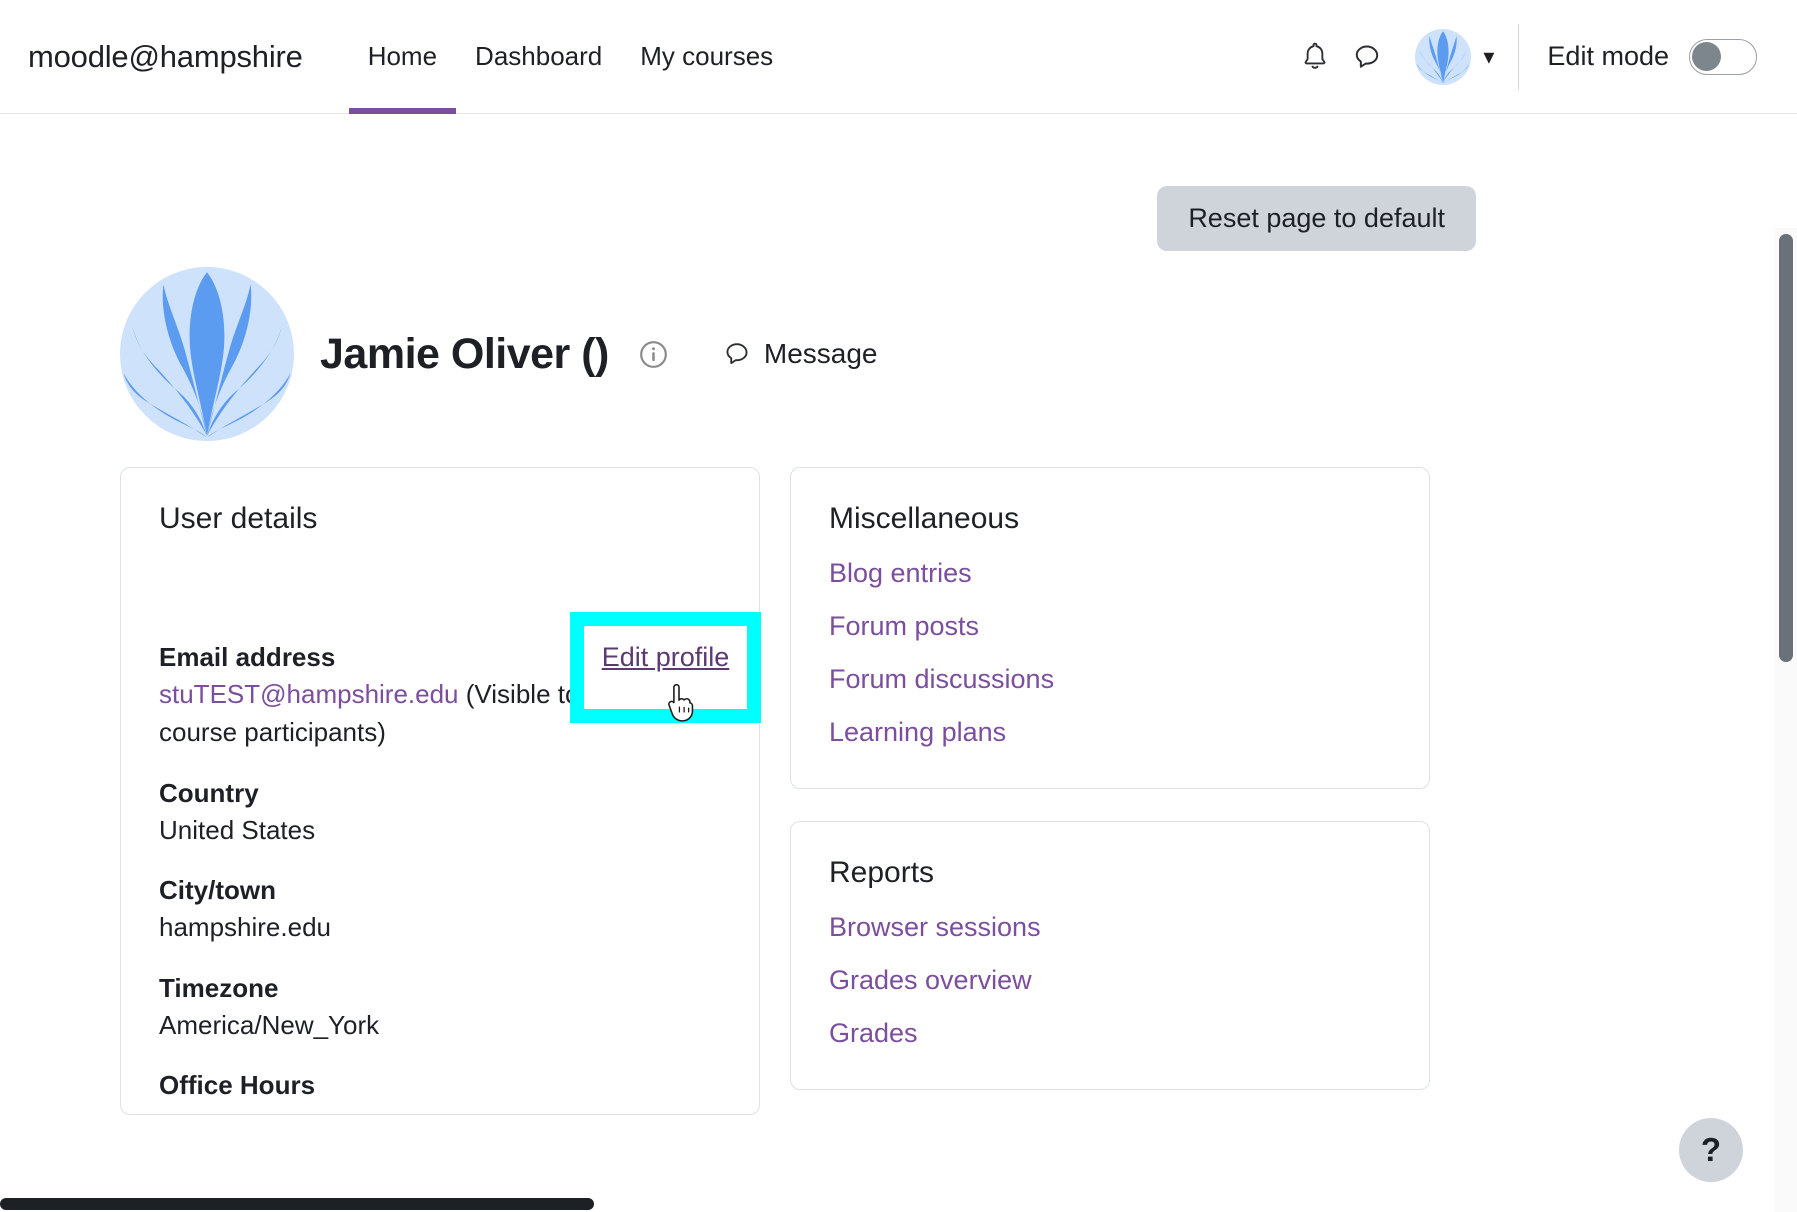  Describe the element at coordinates (1110, 573) in the screenshot. I see `link-blog-entries: Blog entries` at that location.